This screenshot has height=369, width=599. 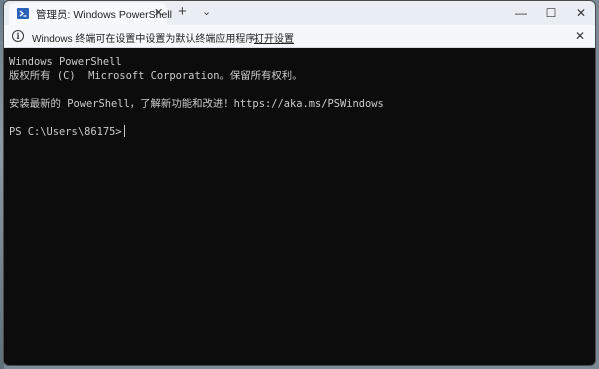 I want to click on info-message: Windows 终端可在设置中设置为默认终端应用程序。, so click(x=149, y=39).